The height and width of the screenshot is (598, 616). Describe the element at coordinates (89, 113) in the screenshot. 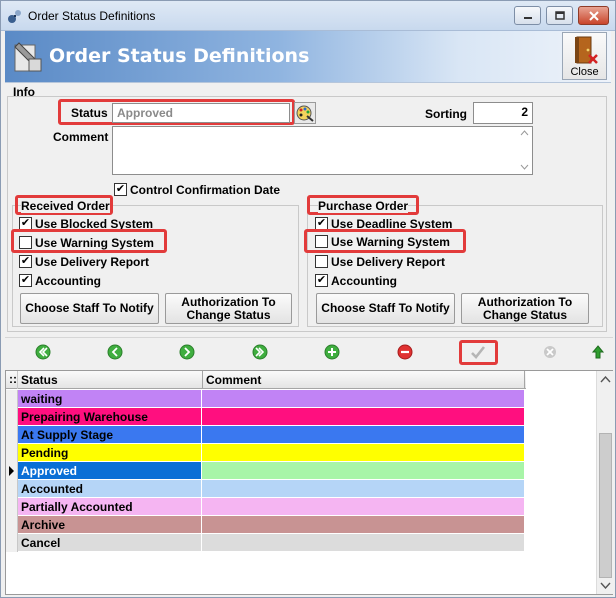

I see `status-label: Status` at that location.